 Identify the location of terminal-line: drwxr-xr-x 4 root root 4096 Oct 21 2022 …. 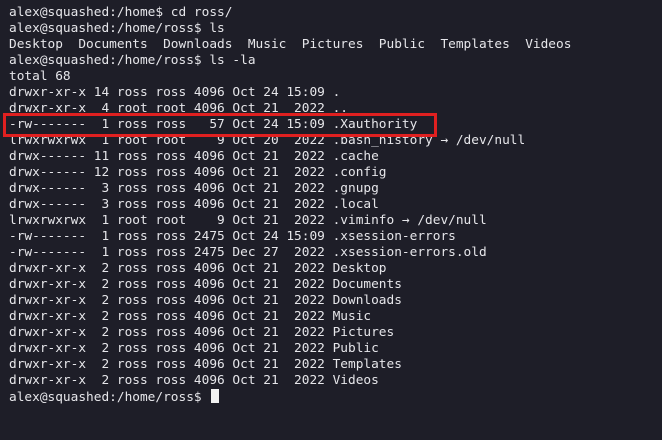
(178, 108).